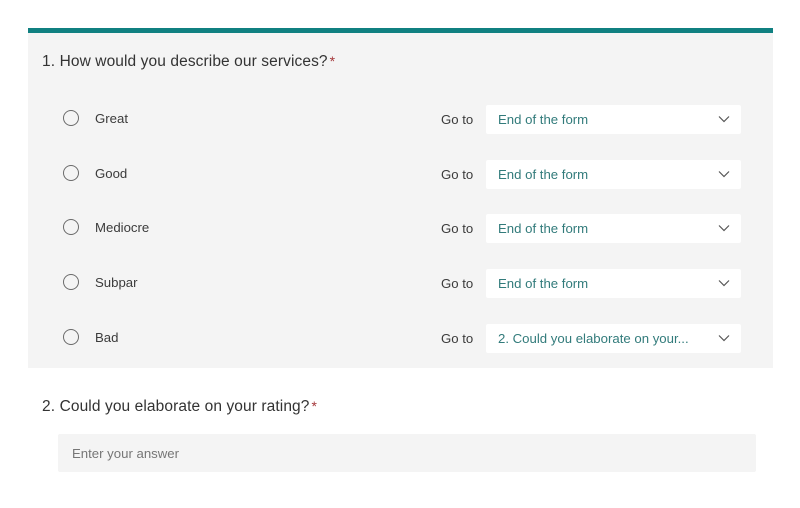 The width and height of the screenshot is (800, 508). I want to click on chevron-down-icon-mediocre, so click(724, 228).